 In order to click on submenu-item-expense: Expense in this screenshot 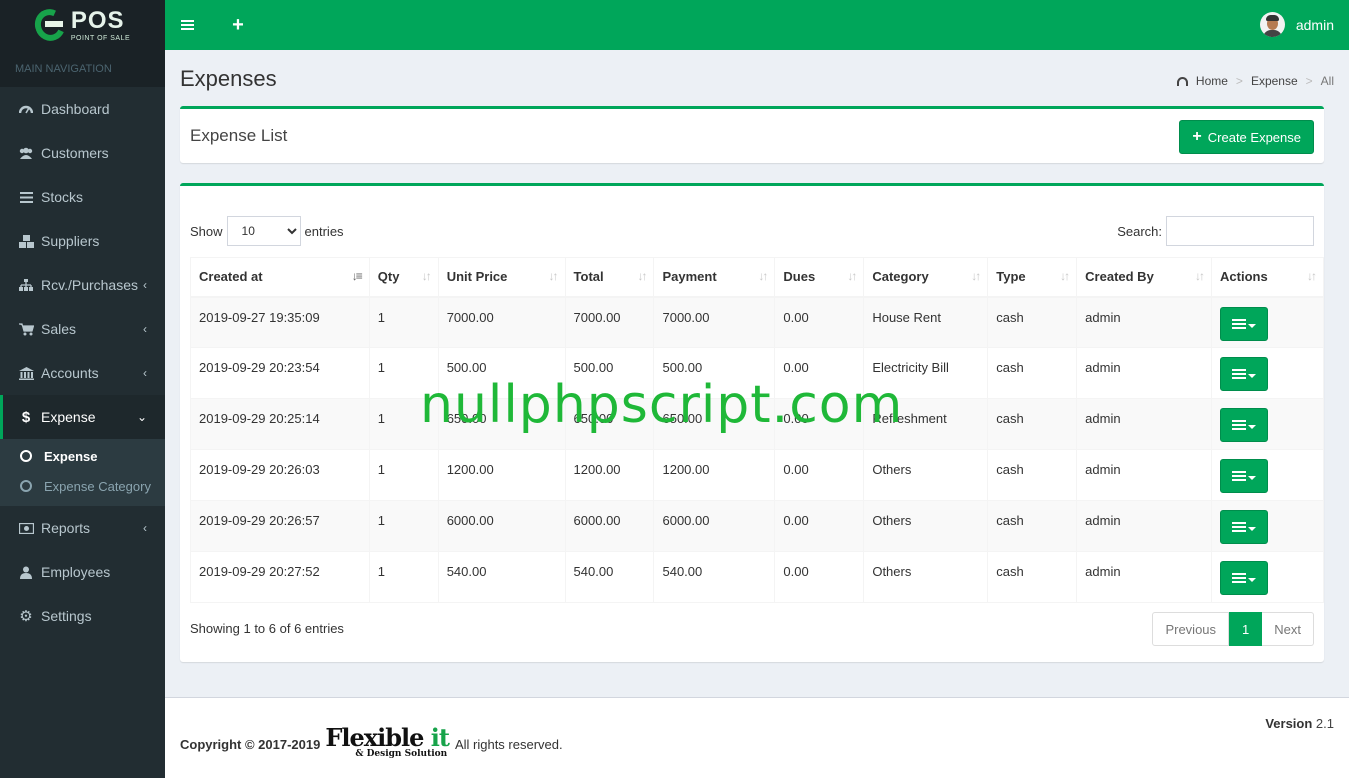, I will do `click(82, 456)`.